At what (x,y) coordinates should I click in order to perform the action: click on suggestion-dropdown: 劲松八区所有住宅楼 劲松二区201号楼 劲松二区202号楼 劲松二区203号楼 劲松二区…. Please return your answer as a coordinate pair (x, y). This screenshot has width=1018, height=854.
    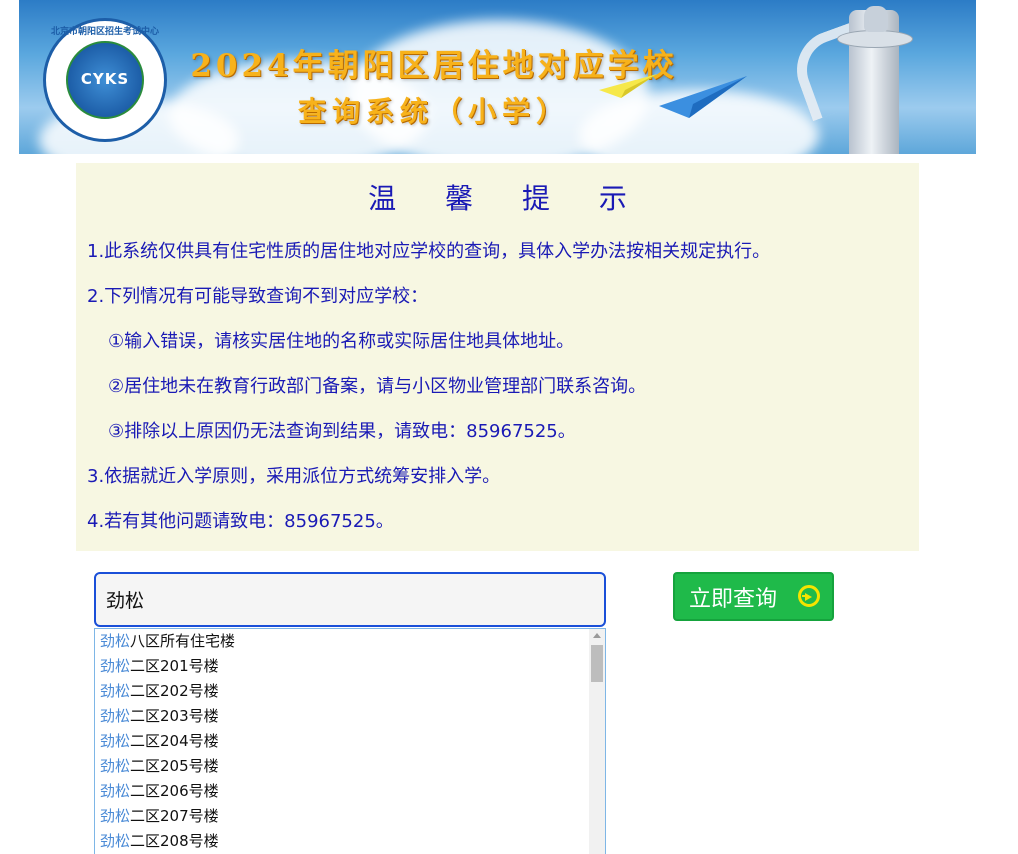
    Looking at the image, I should click on (350, 741).